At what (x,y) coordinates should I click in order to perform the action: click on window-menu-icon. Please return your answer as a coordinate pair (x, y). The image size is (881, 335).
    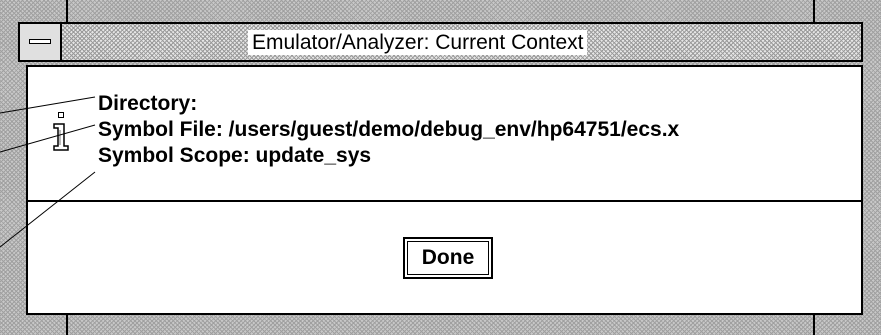
    Looking at the image, I should click on (40, 41).